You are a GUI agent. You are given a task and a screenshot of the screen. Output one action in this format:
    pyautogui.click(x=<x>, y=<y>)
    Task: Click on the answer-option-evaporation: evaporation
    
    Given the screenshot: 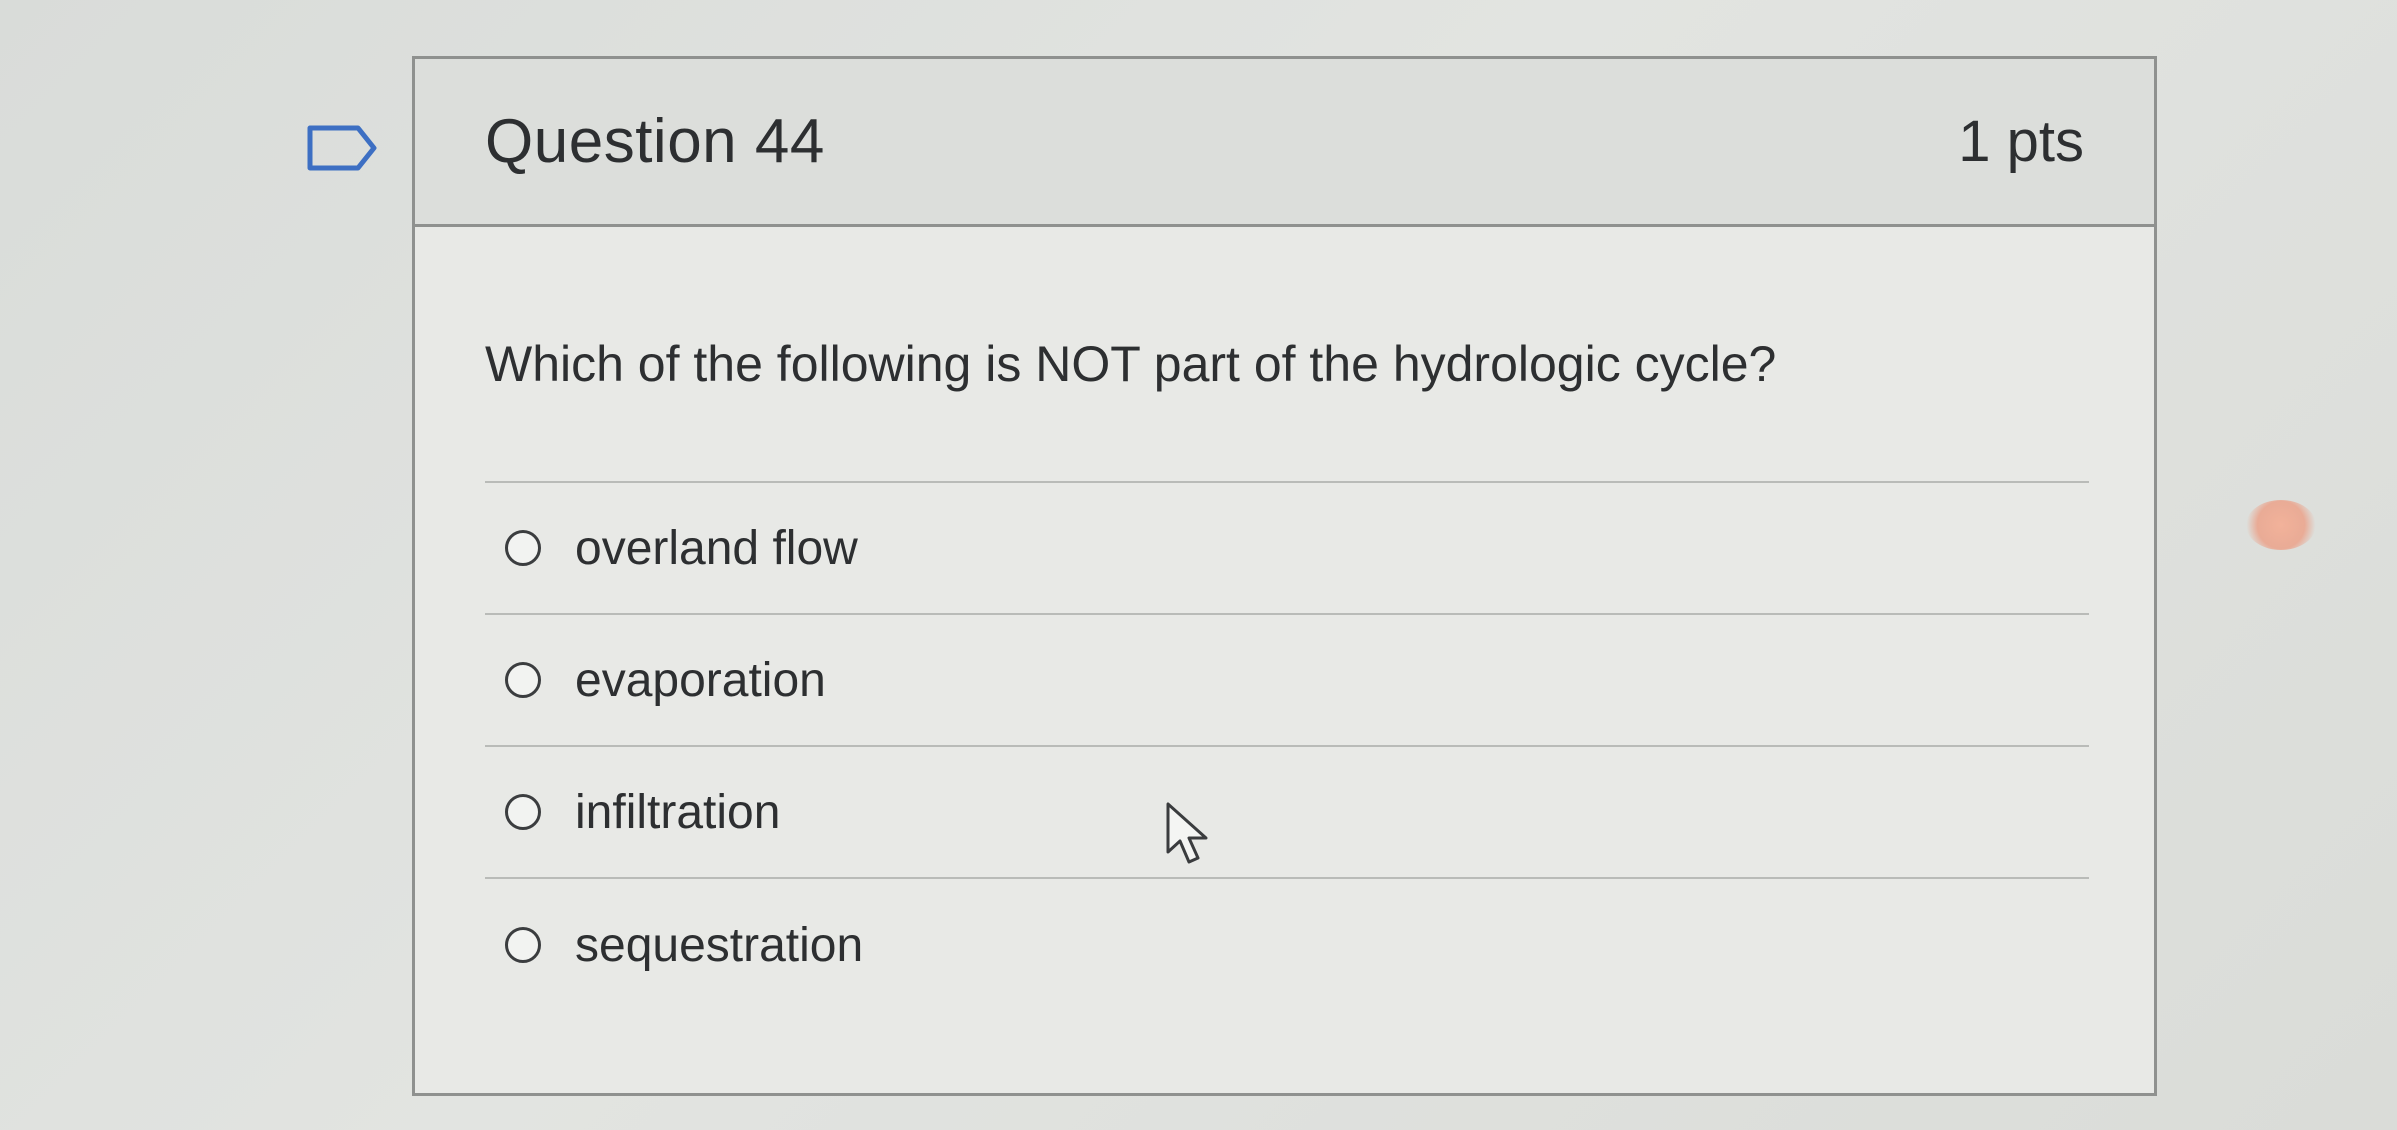 What is the action you would take?
    pyautogui.click(x=1287, y=681)
    